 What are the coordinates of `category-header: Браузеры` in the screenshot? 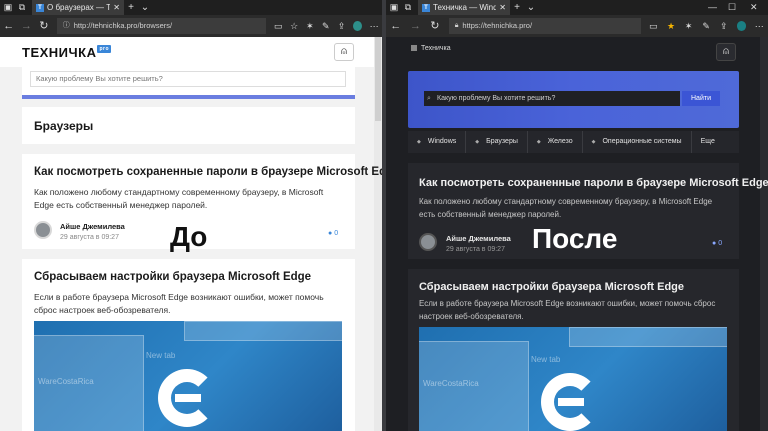 It's located at (188, 125).